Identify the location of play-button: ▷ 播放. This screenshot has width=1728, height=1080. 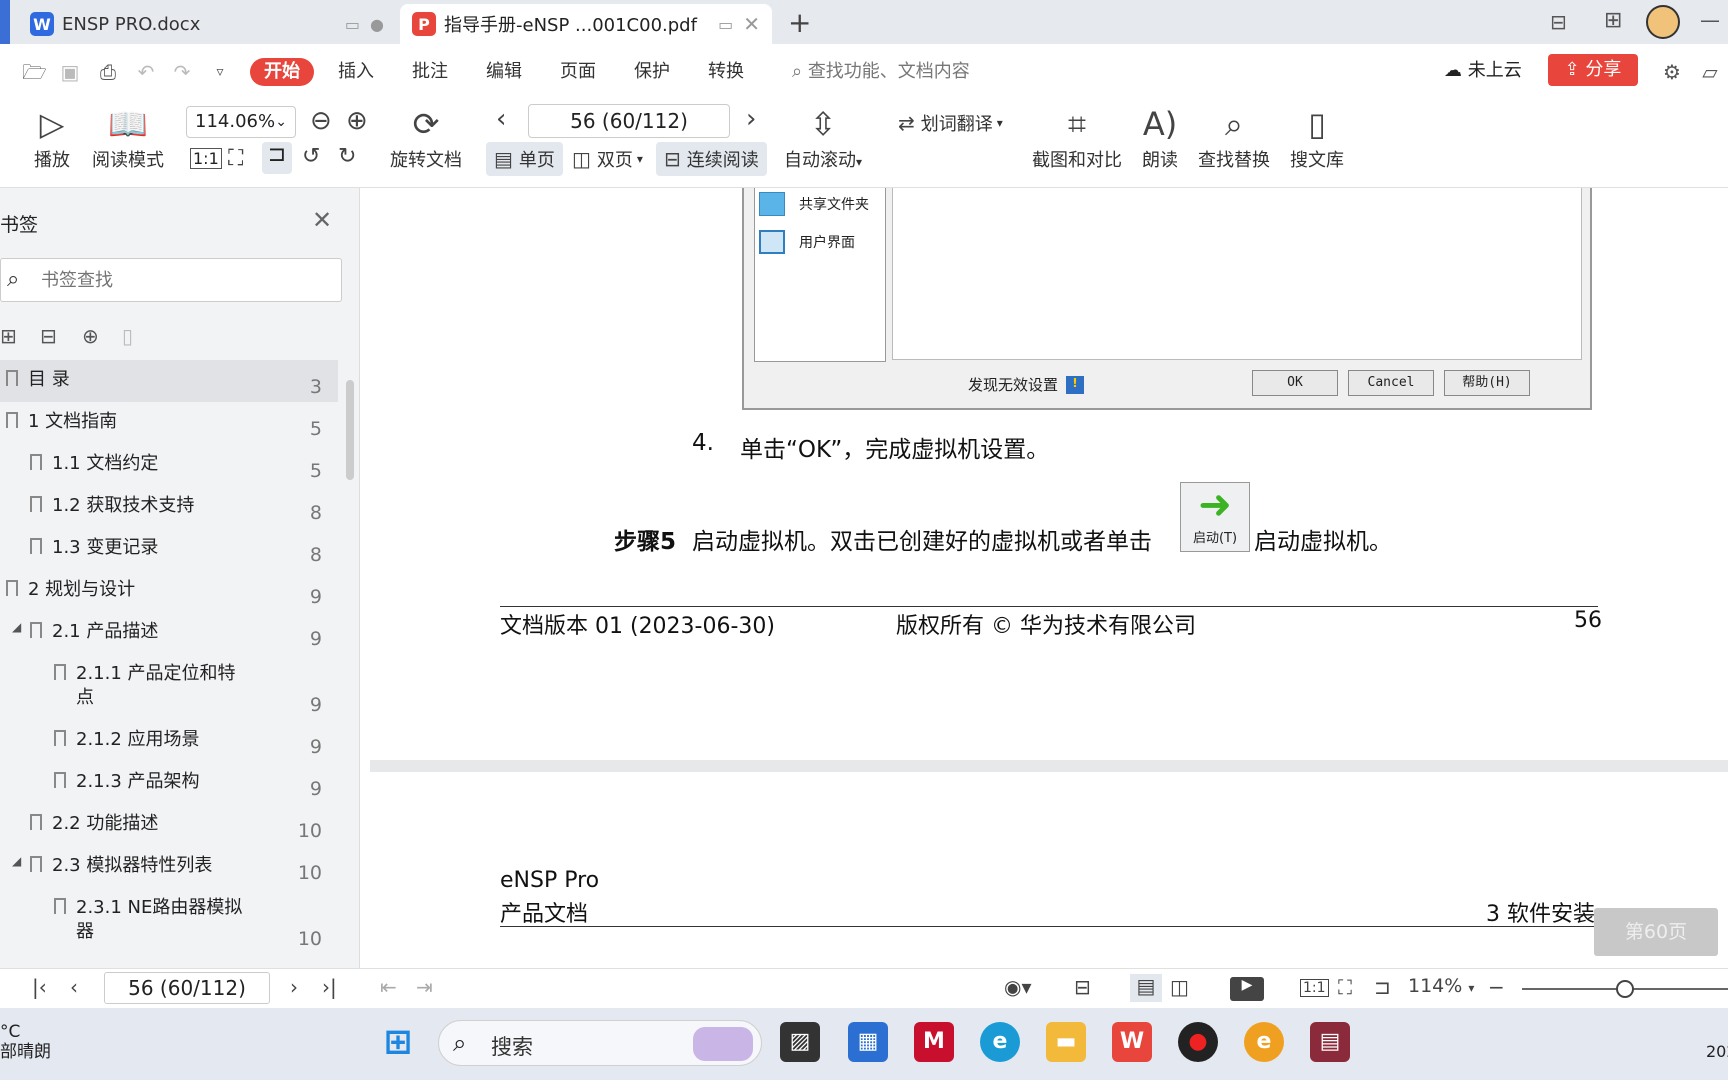
(52, 138).